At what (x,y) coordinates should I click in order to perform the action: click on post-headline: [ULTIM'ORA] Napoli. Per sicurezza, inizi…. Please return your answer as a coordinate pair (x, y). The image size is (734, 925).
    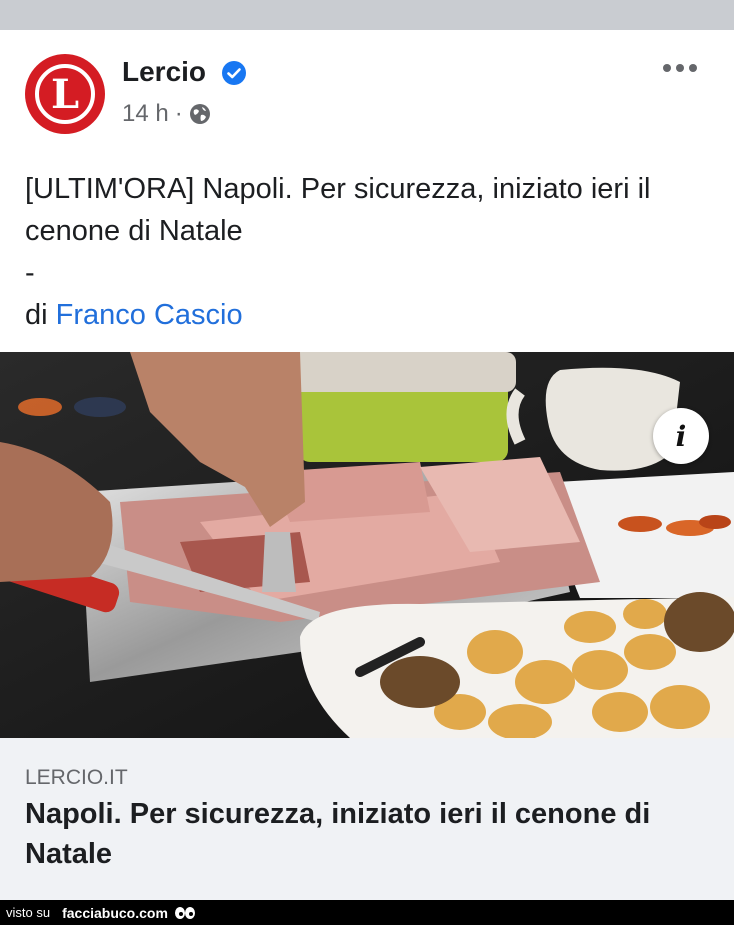
    Looking at the image, I should click on (338, 210).